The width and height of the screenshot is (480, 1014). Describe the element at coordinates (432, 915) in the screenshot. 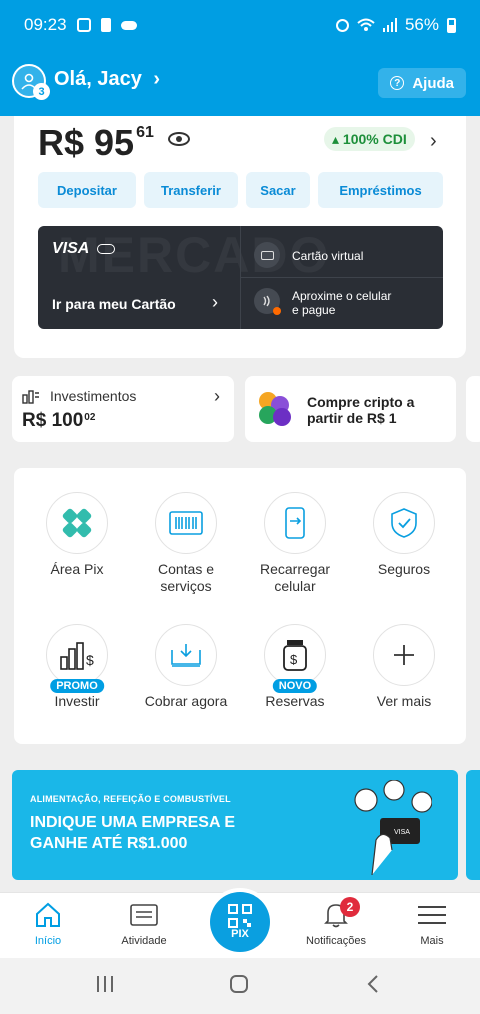

I see `menu-icon` at that location.